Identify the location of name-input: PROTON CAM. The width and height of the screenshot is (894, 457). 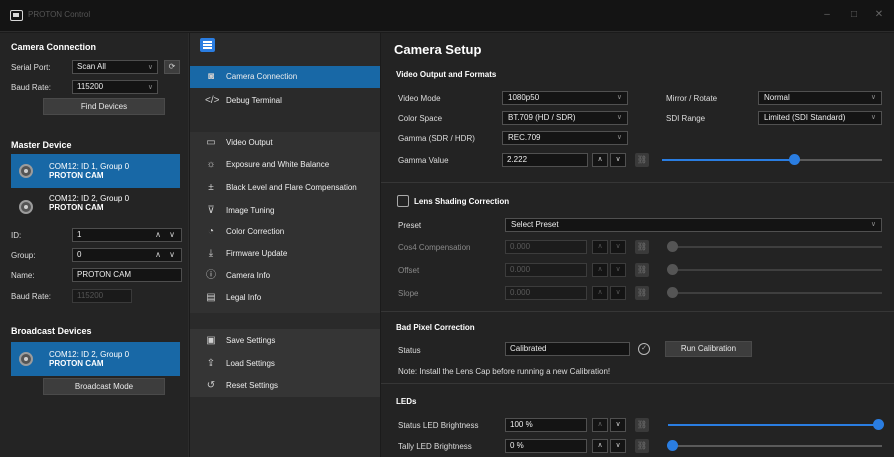
(127, 275).